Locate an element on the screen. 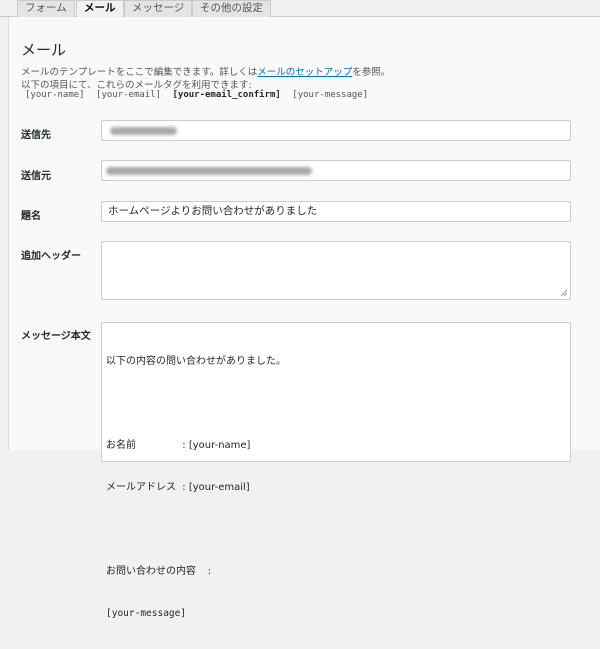 Image resolution: width=600 pixels, height=649 pixels. subject-label: 題名 is located at coordinates (31, 216).